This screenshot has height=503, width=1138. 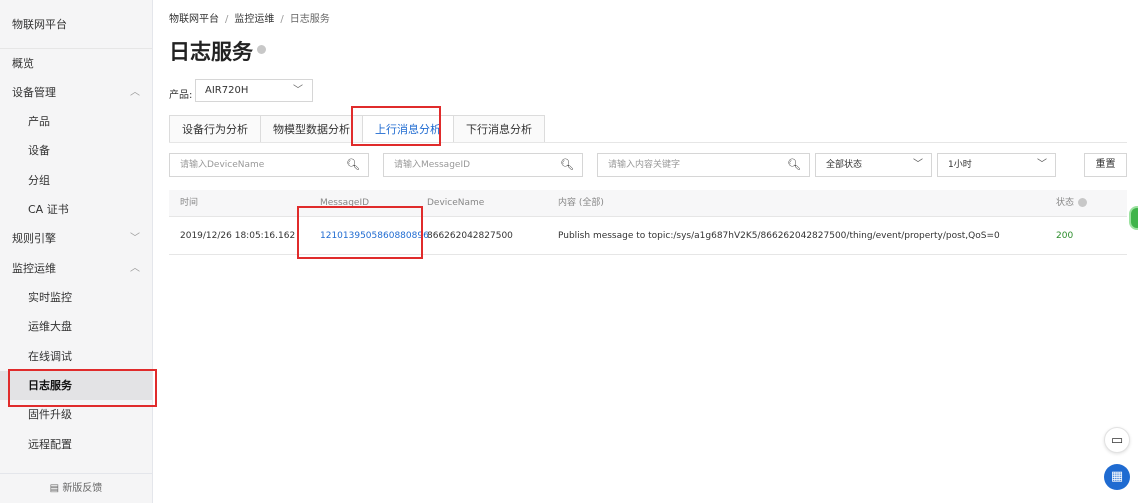 What do you see at coordinates (50, 385) in the screenshot?
I see `sidebar-item-label: 日志服务` at bounding box center [50, 385].